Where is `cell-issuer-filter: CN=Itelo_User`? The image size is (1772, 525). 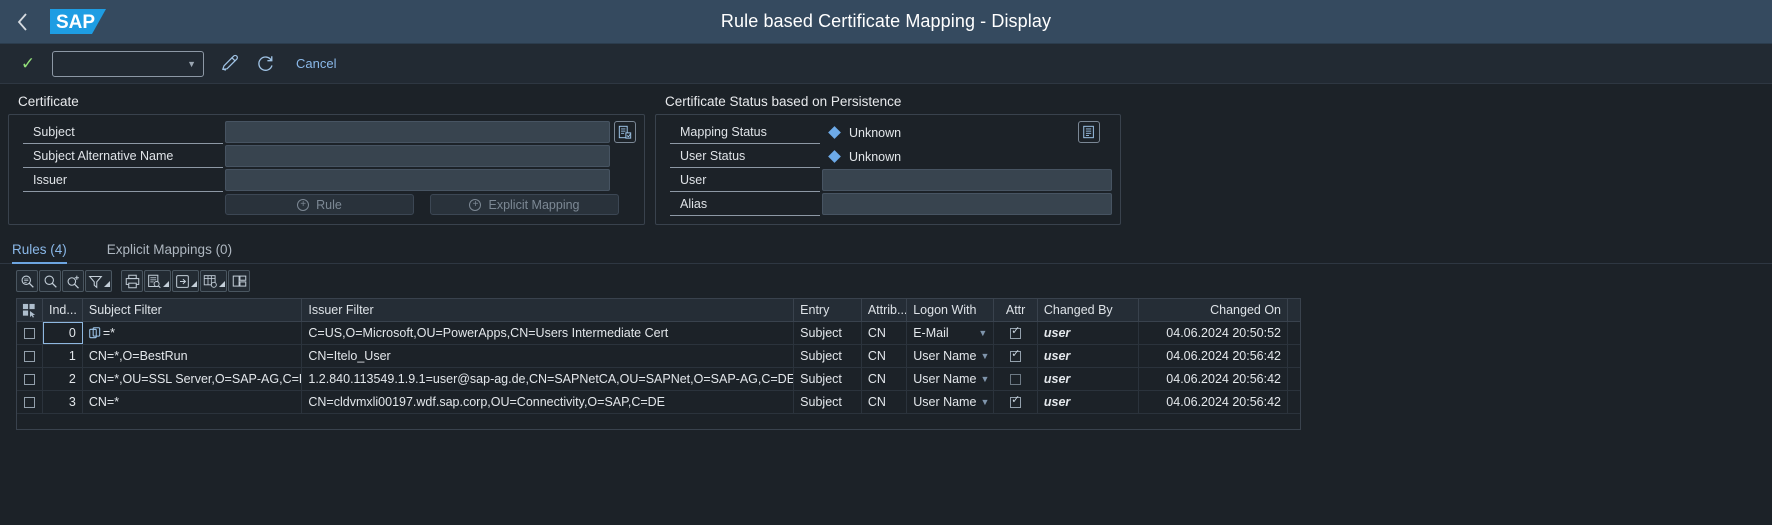 cell-issuer-filter: CN=Itelo_User is located at coordinates (548, 356).